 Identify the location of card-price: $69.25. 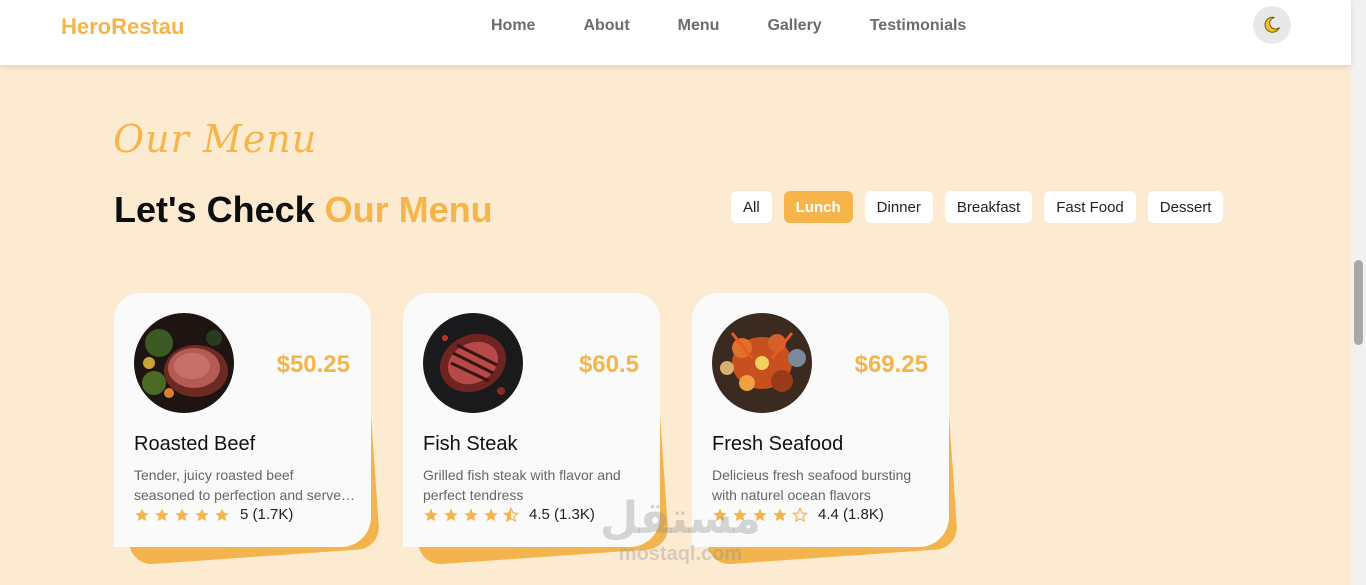
(891, 364).